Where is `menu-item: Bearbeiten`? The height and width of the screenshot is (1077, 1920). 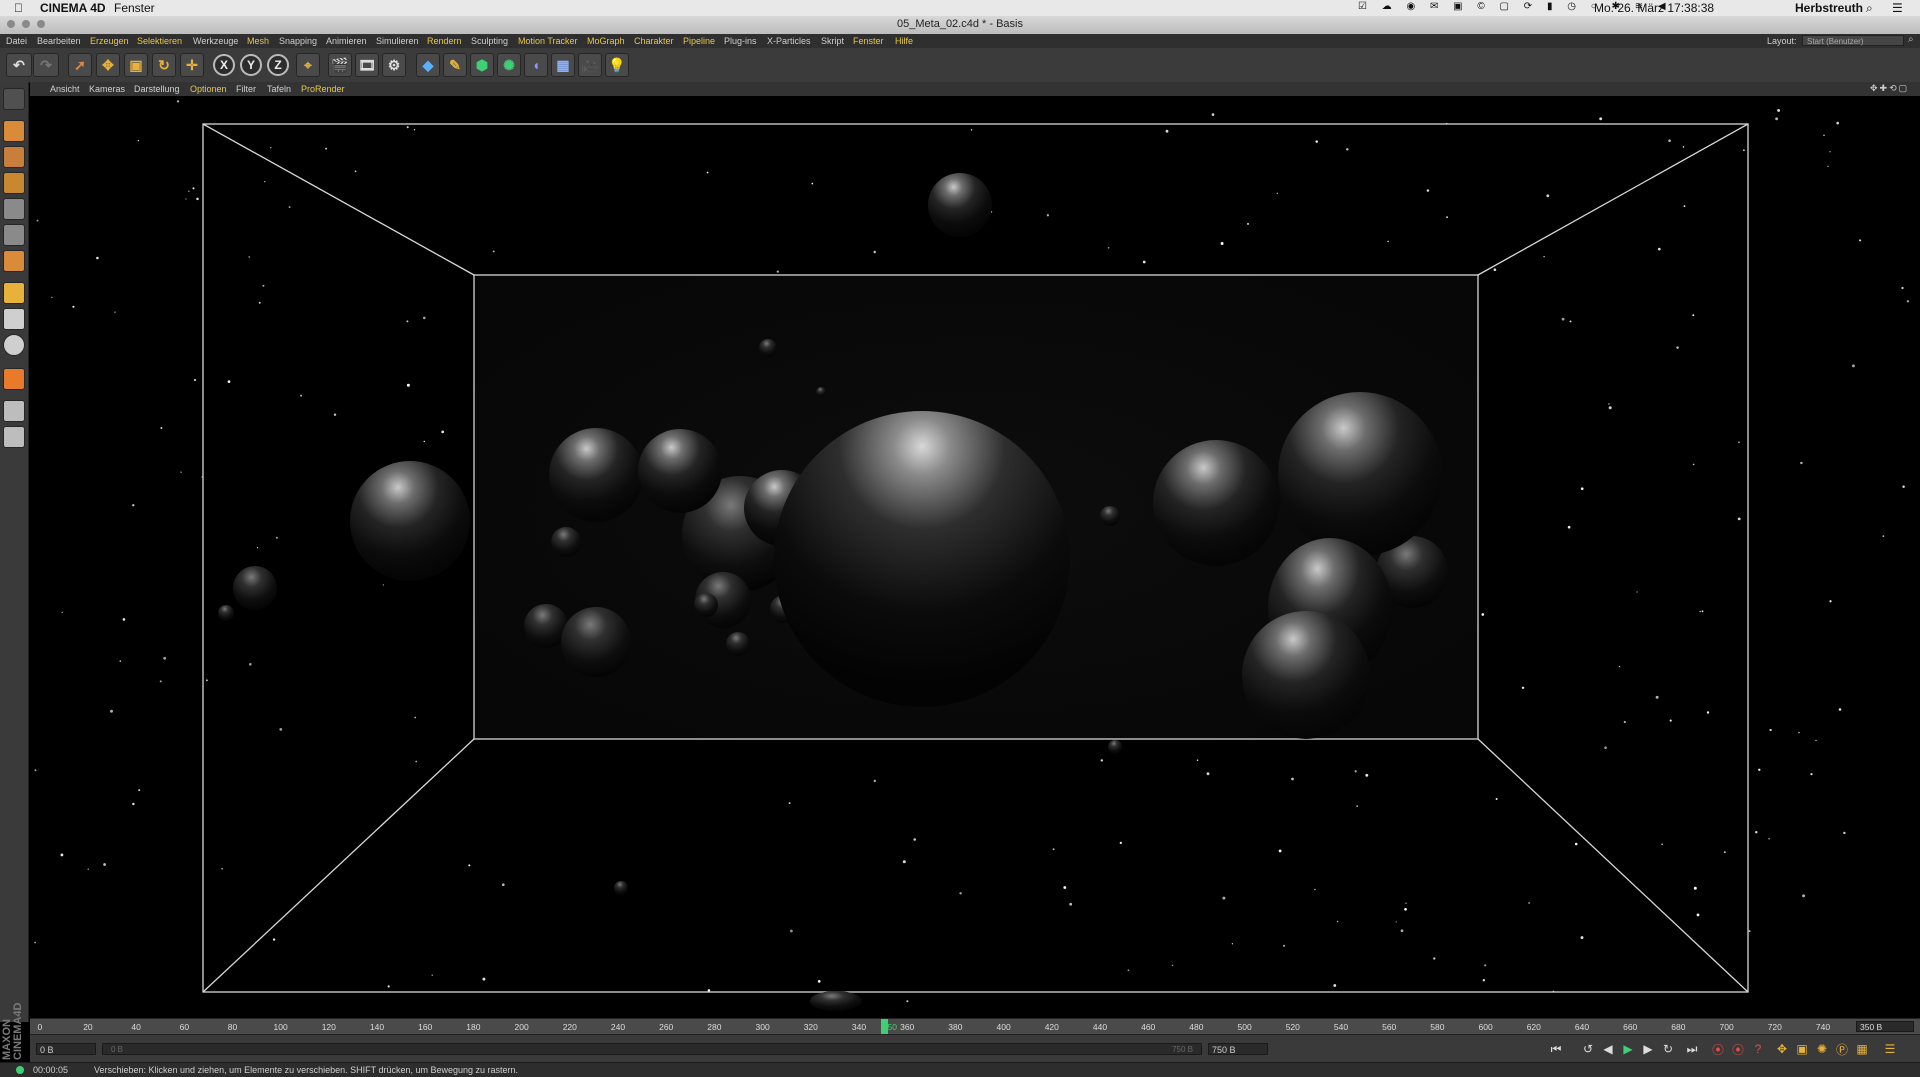
menu-item: Bearbeiten is located at coordinates (59, 41).